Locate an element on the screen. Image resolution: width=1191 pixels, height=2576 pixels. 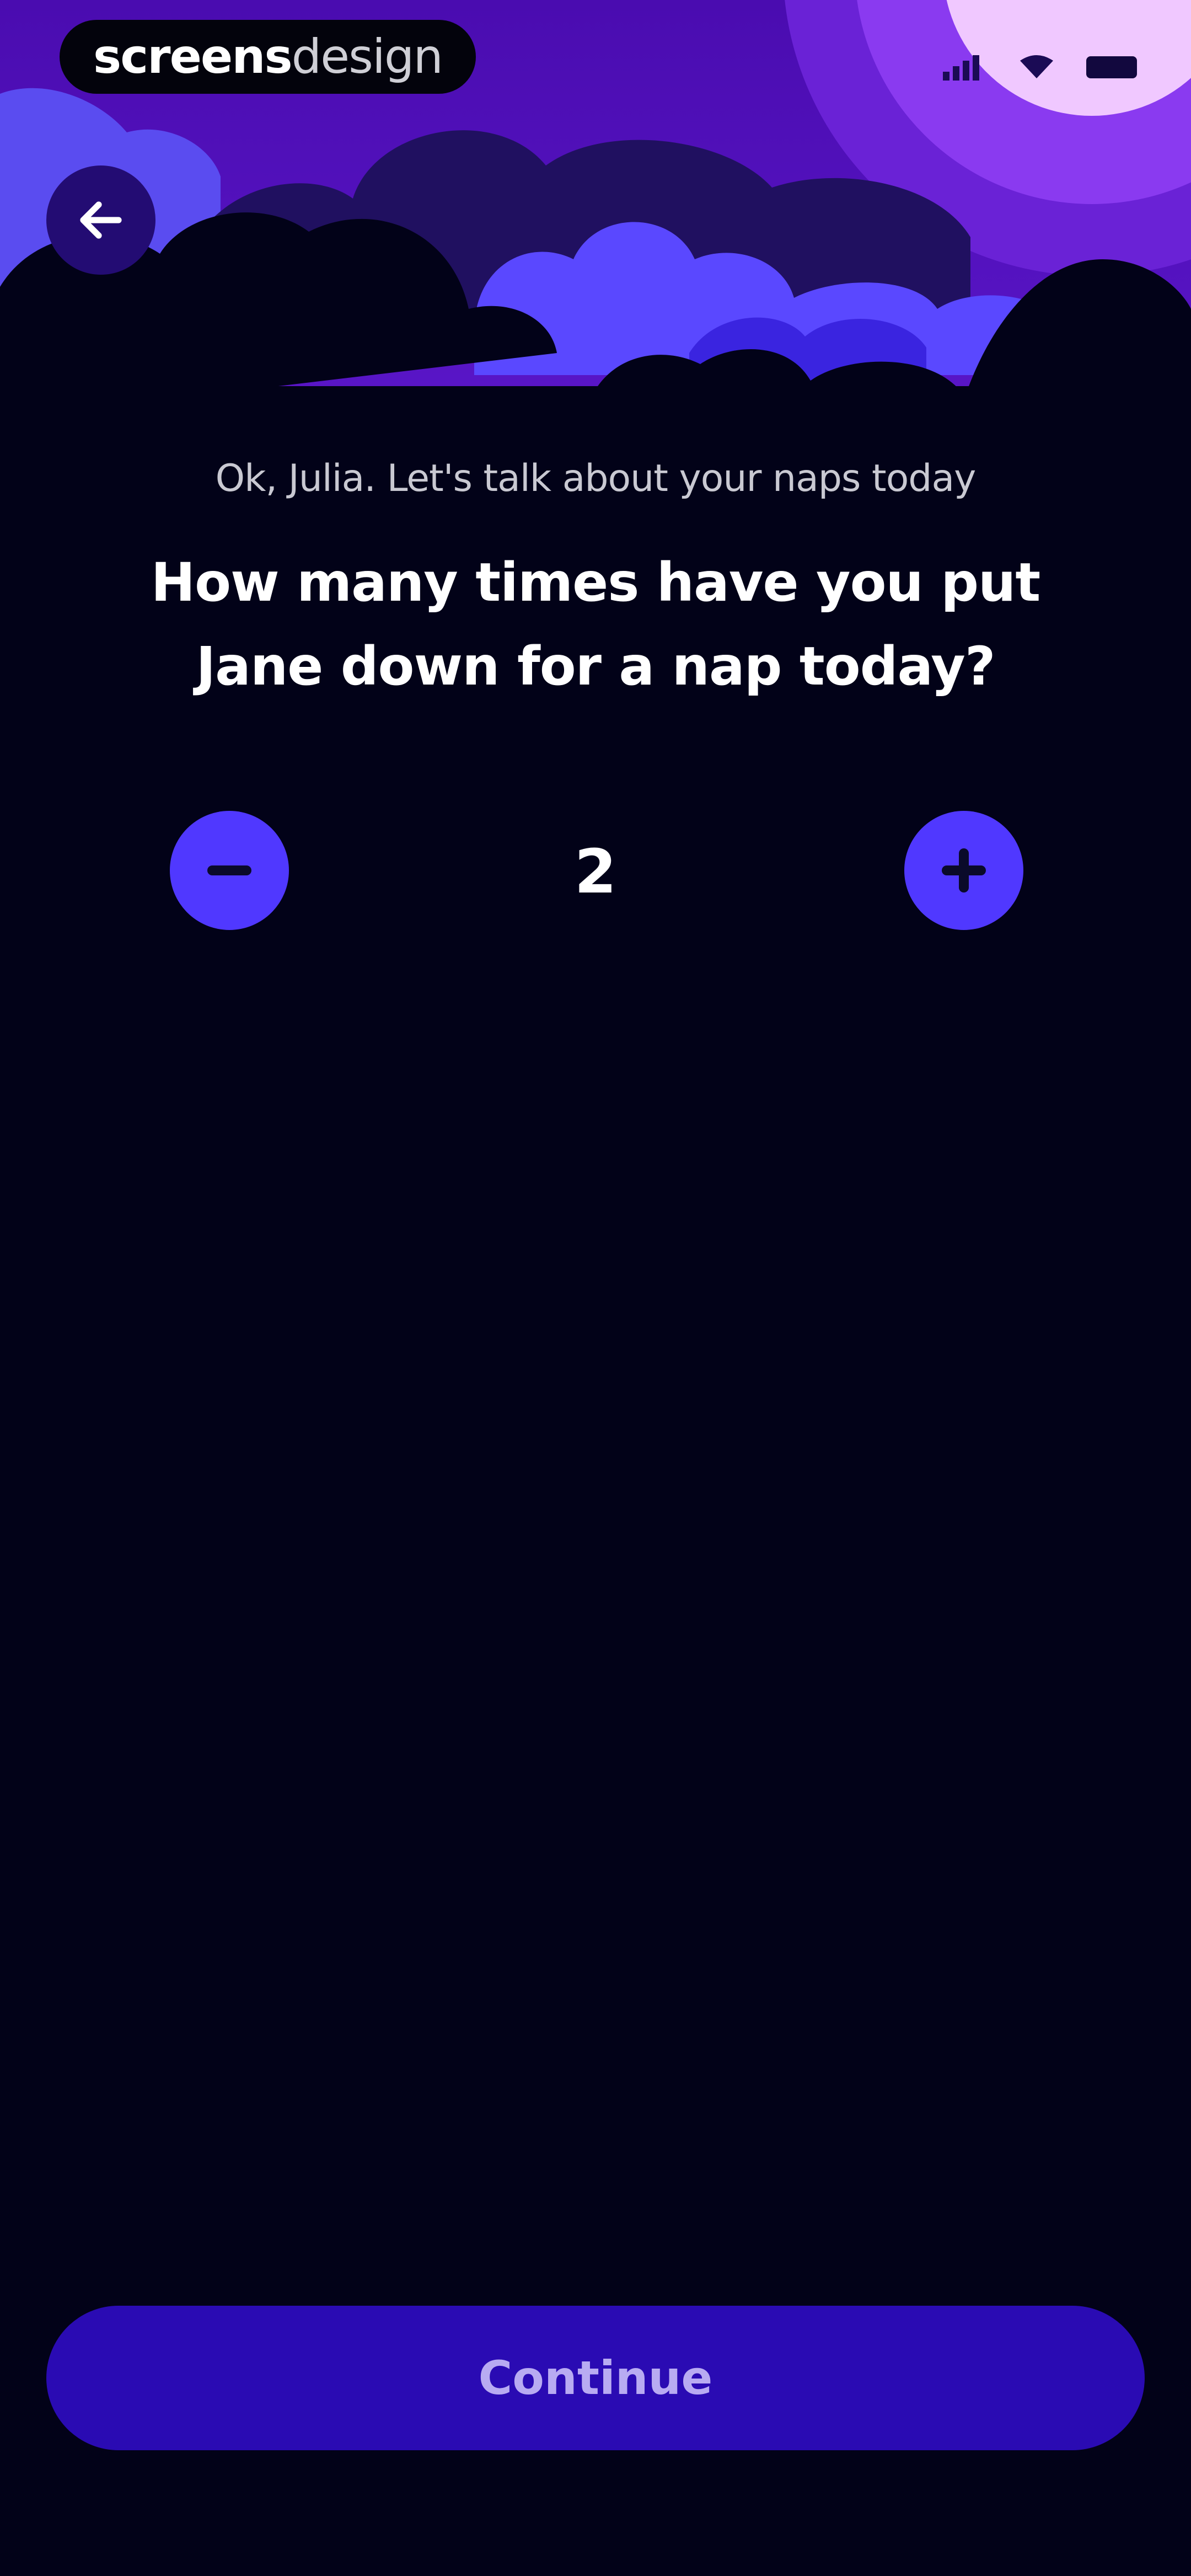
continue-button-label: Continue is located at coordinates (595, 2378).